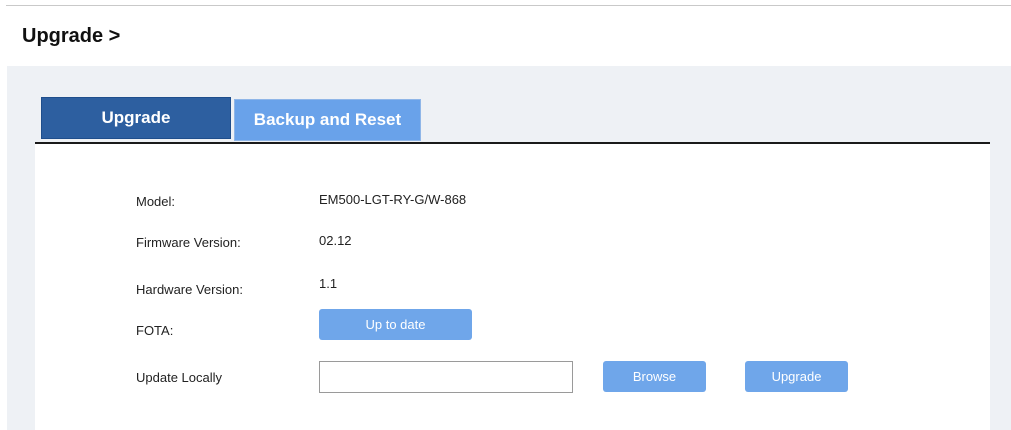 The height and width of the screenshot is (430, 1011). I want to click on top-divider, so click(508, 5).